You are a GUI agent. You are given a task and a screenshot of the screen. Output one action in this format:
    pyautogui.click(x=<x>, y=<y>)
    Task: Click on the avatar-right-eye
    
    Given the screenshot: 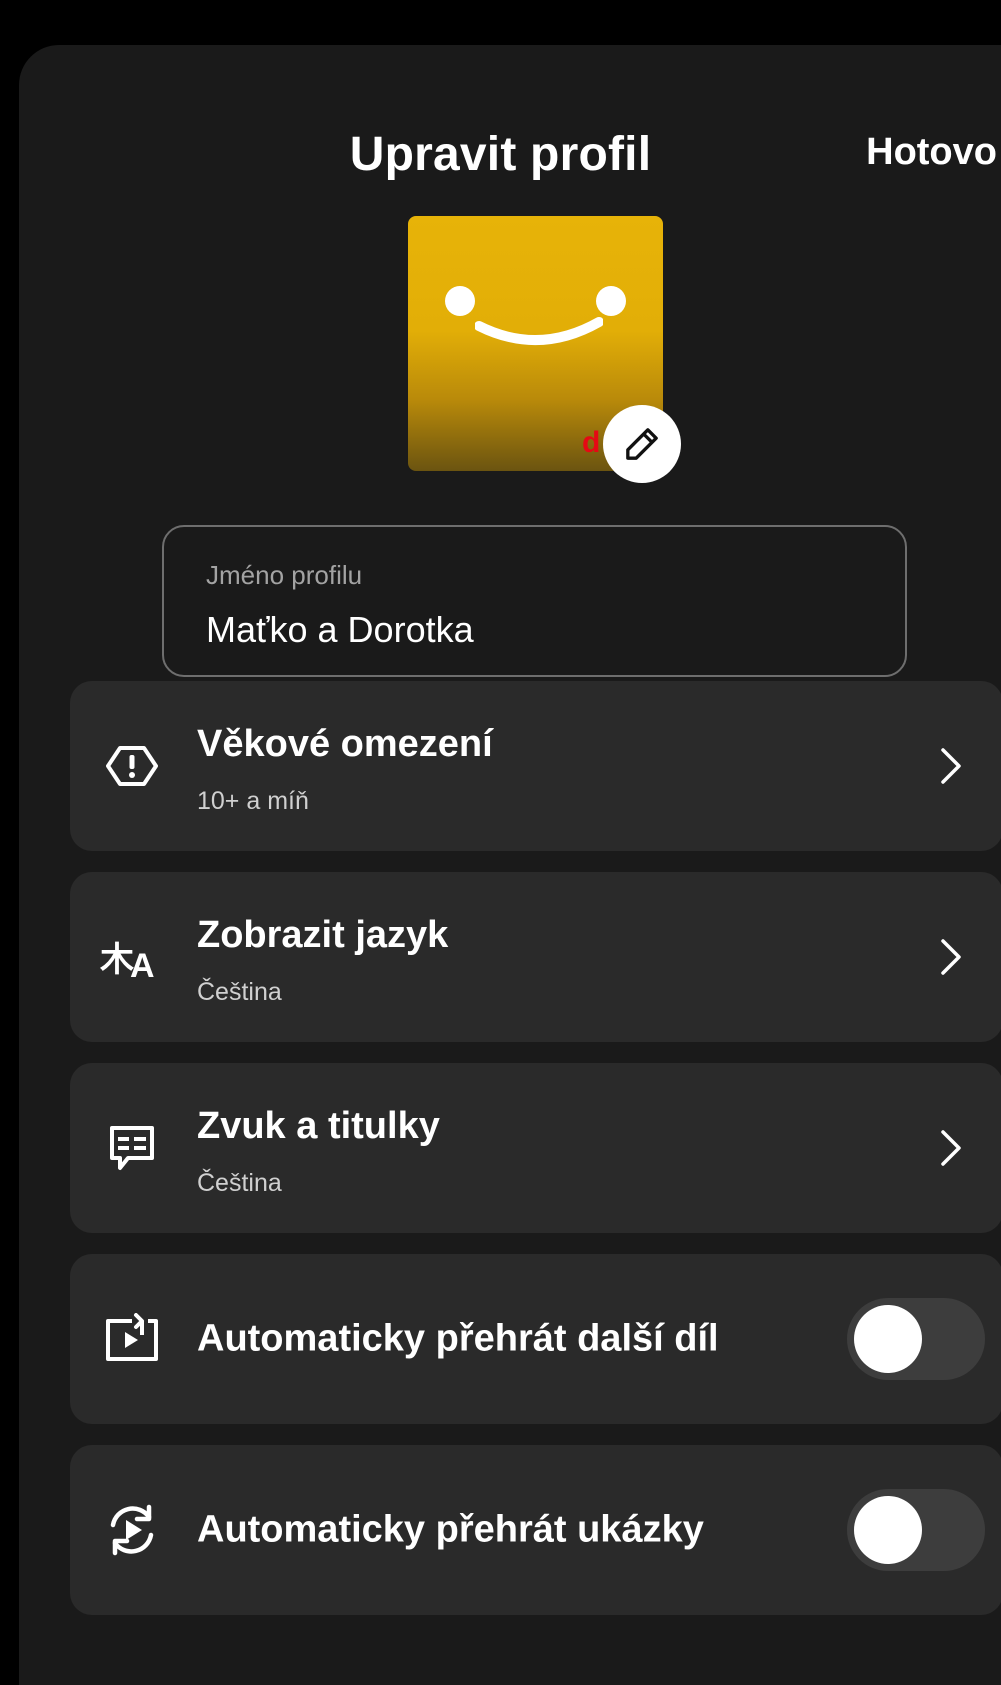 What is the action you would take?
    pyautogui.click(x=611, y=301)
    